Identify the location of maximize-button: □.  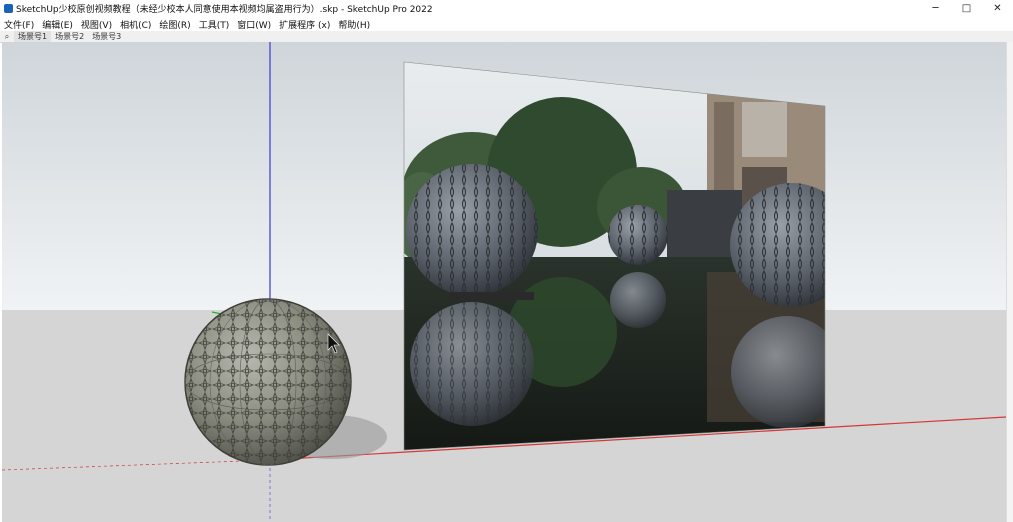
(966, 8).